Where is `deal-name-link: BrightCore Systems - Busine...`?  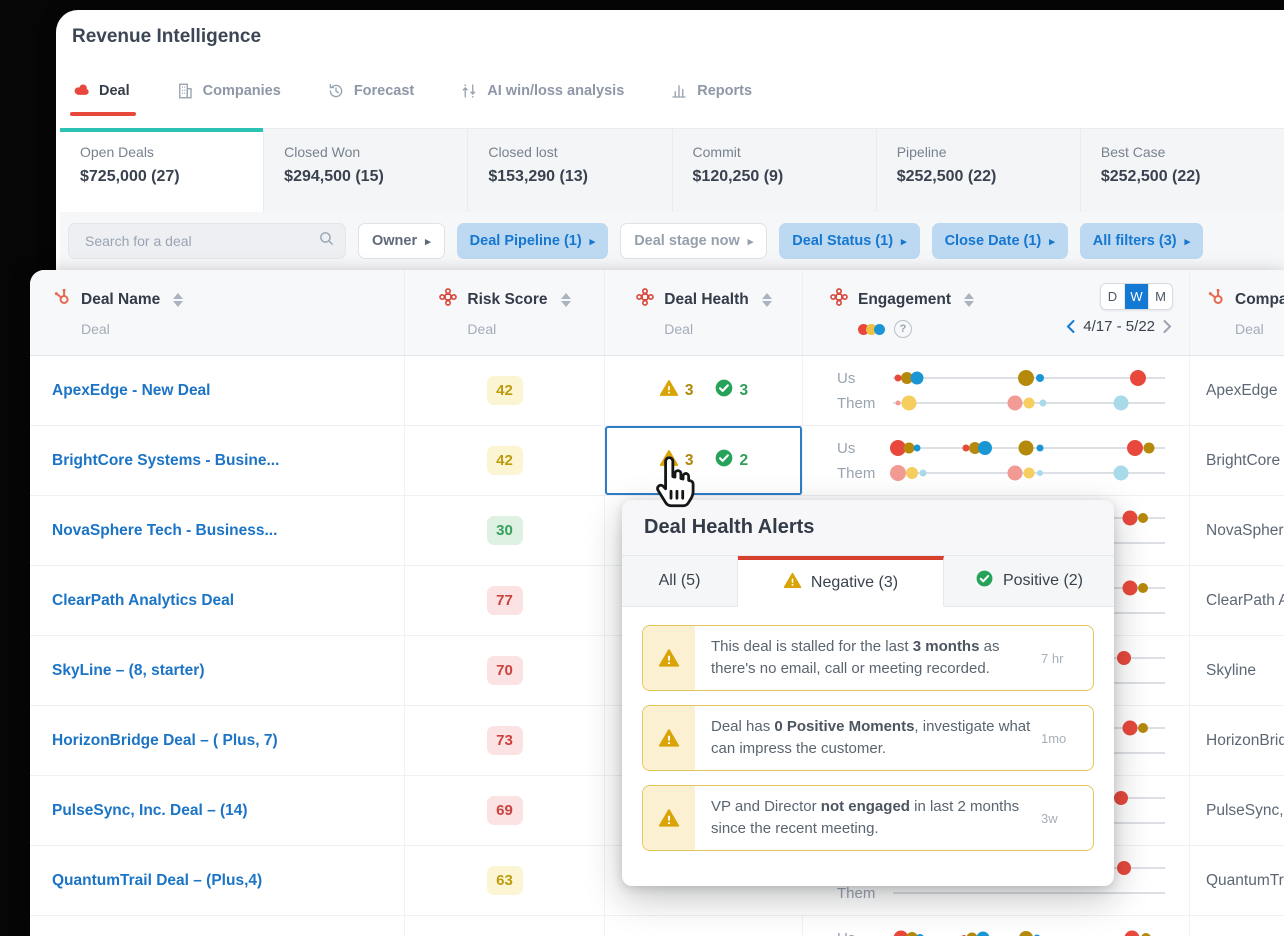 deal-name-link: BrightCore Systems - Busine... is located at coordinates (165, 461).